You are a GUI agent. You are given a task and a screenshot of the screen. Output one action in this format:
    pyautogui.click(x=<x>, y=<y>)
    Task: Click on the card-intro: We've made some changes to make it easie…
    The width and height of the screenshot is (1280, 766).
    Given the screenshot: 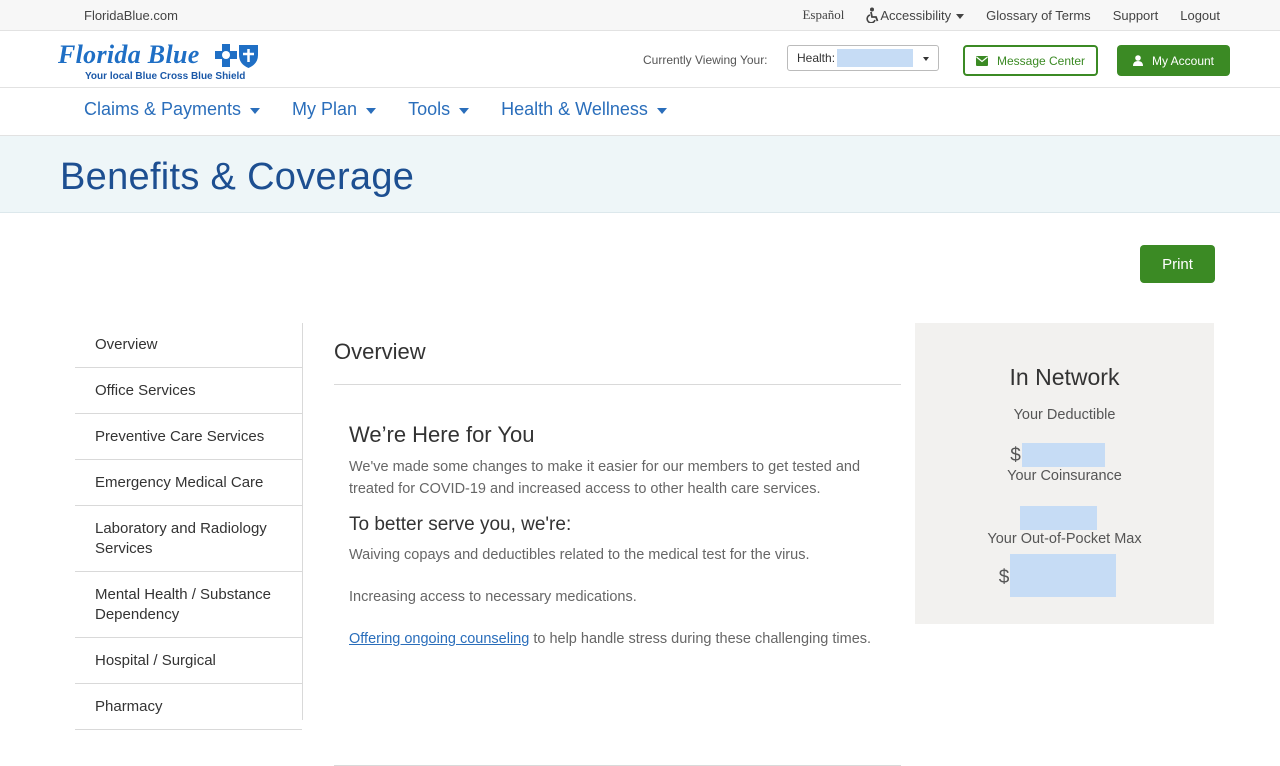 What is the action you would take?
    pyautogui.click(x=605, y=478)
    